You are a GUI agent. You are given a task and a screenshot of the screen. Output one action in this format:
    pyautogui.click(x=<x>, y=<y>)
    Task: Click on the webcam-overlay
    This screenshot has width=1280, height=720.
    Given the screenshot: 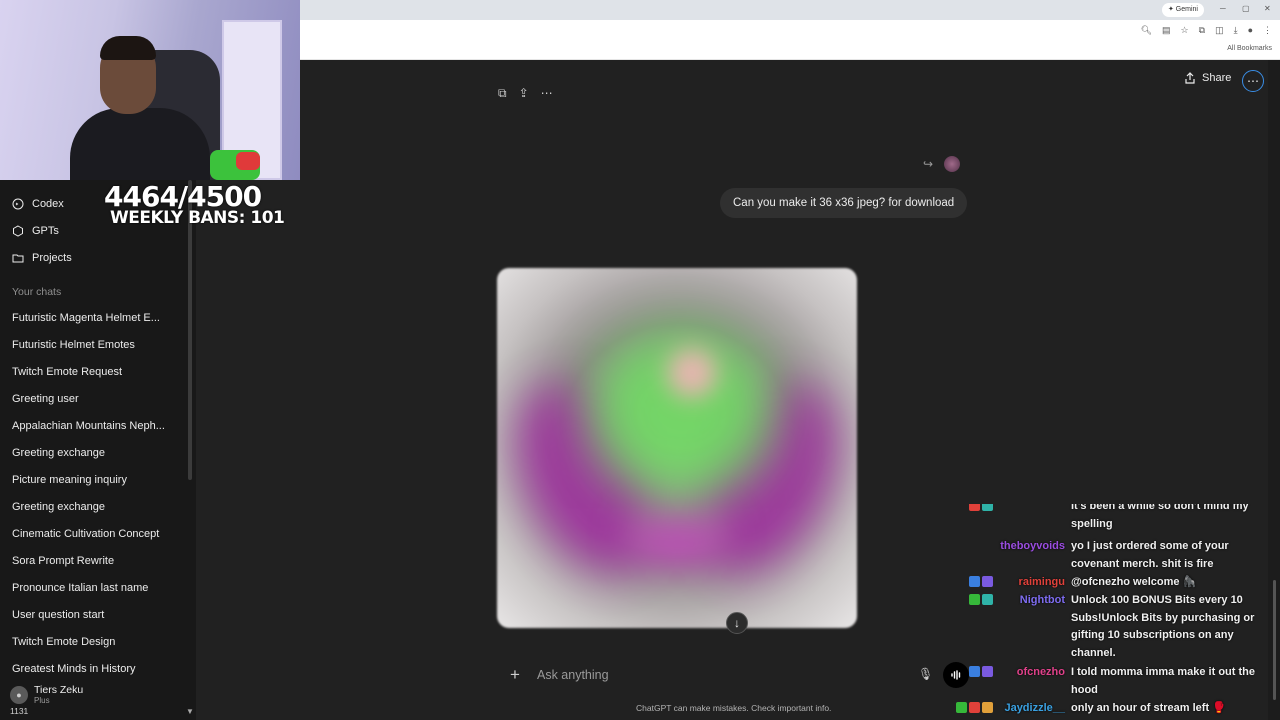 What is the action you would take?
    pyautogui.click(x=150, y=90)
    